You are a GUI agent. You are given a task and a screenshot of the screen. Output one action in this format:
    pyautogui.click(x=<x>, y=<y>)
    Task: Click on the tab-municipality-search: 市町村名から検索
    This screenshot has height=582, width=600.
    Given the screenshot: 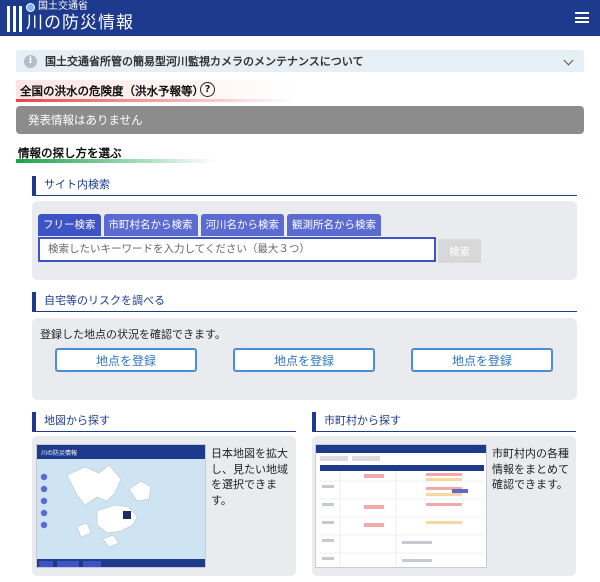 What is the action you would take?
    pyautogui.click(x=150, y=225)
    